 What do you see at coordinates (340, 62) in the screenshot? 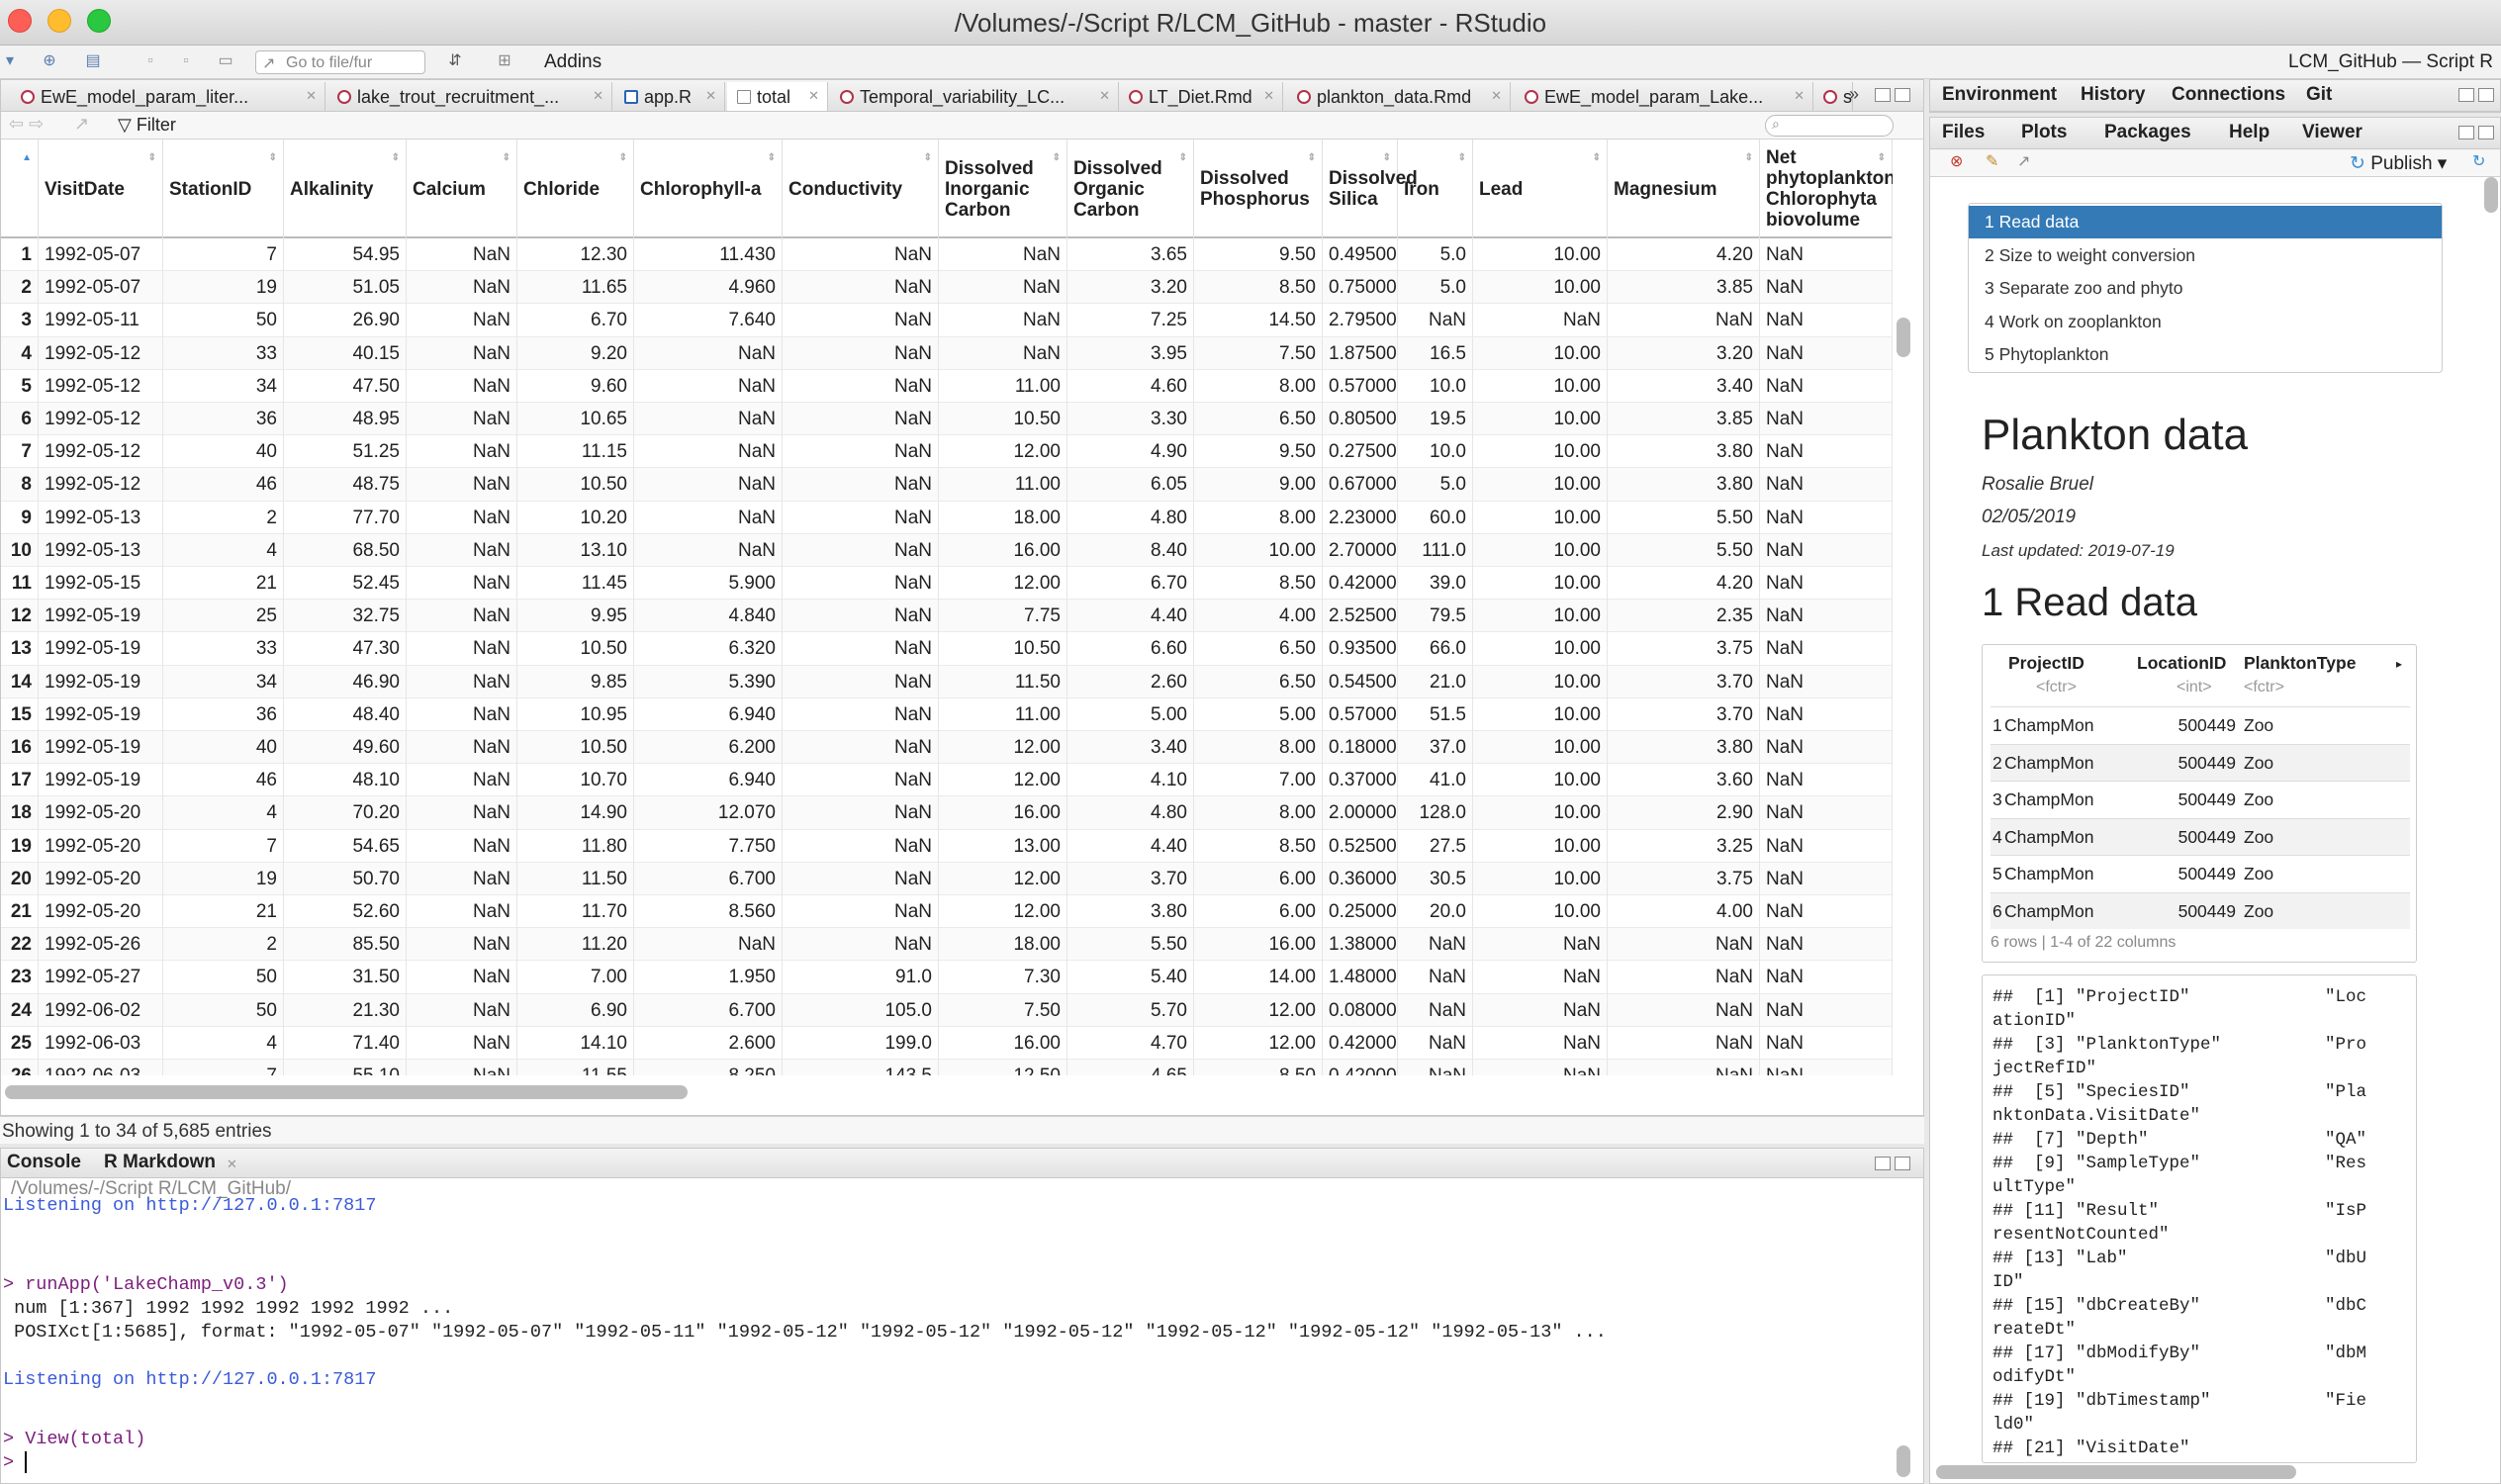
I see `go-to-file-input: ↗ Go to file/fur` at bounding box center [340, 62].